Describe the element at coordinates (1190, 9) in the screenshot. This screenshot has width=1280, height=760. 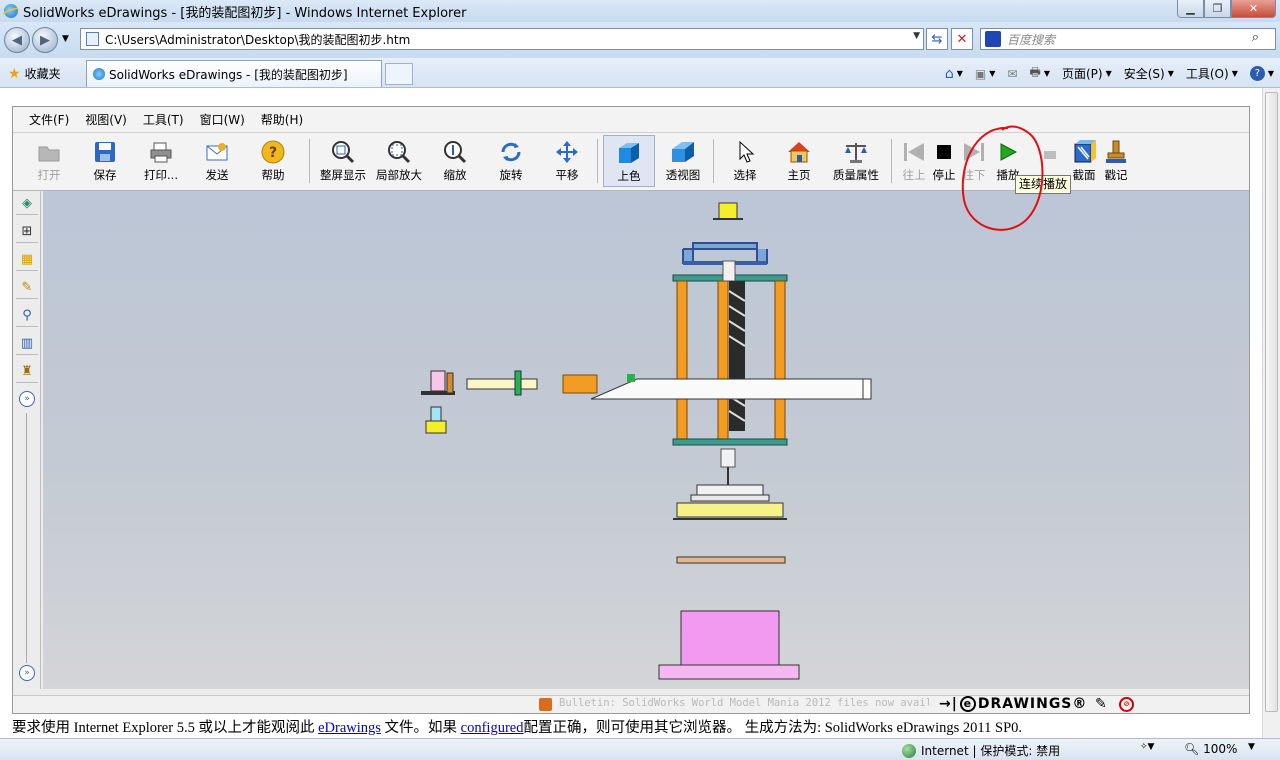
I see `minimize-button: ▁` at that location.